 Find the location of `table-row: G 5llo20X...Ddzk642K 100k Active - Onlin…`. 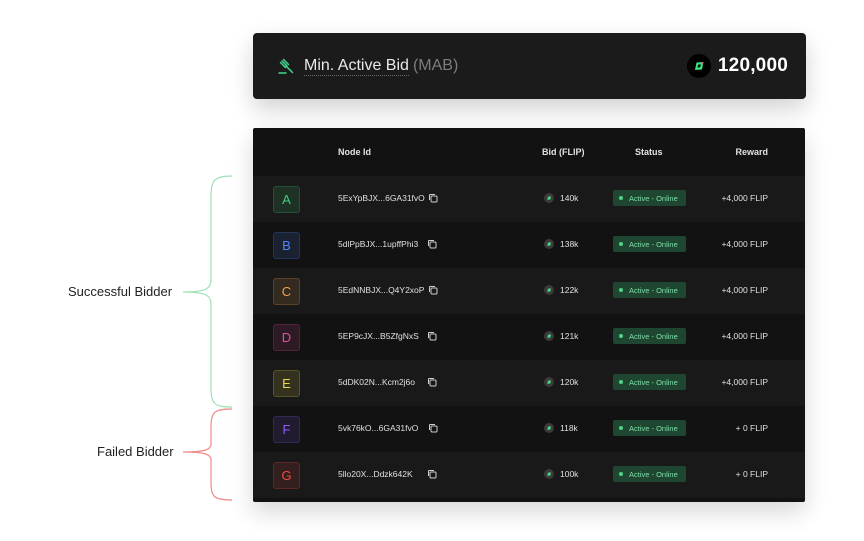

table-row: G 5llo20X...Ddzk642K 100k Active - Onlin… is located at coordinates (529, 475).